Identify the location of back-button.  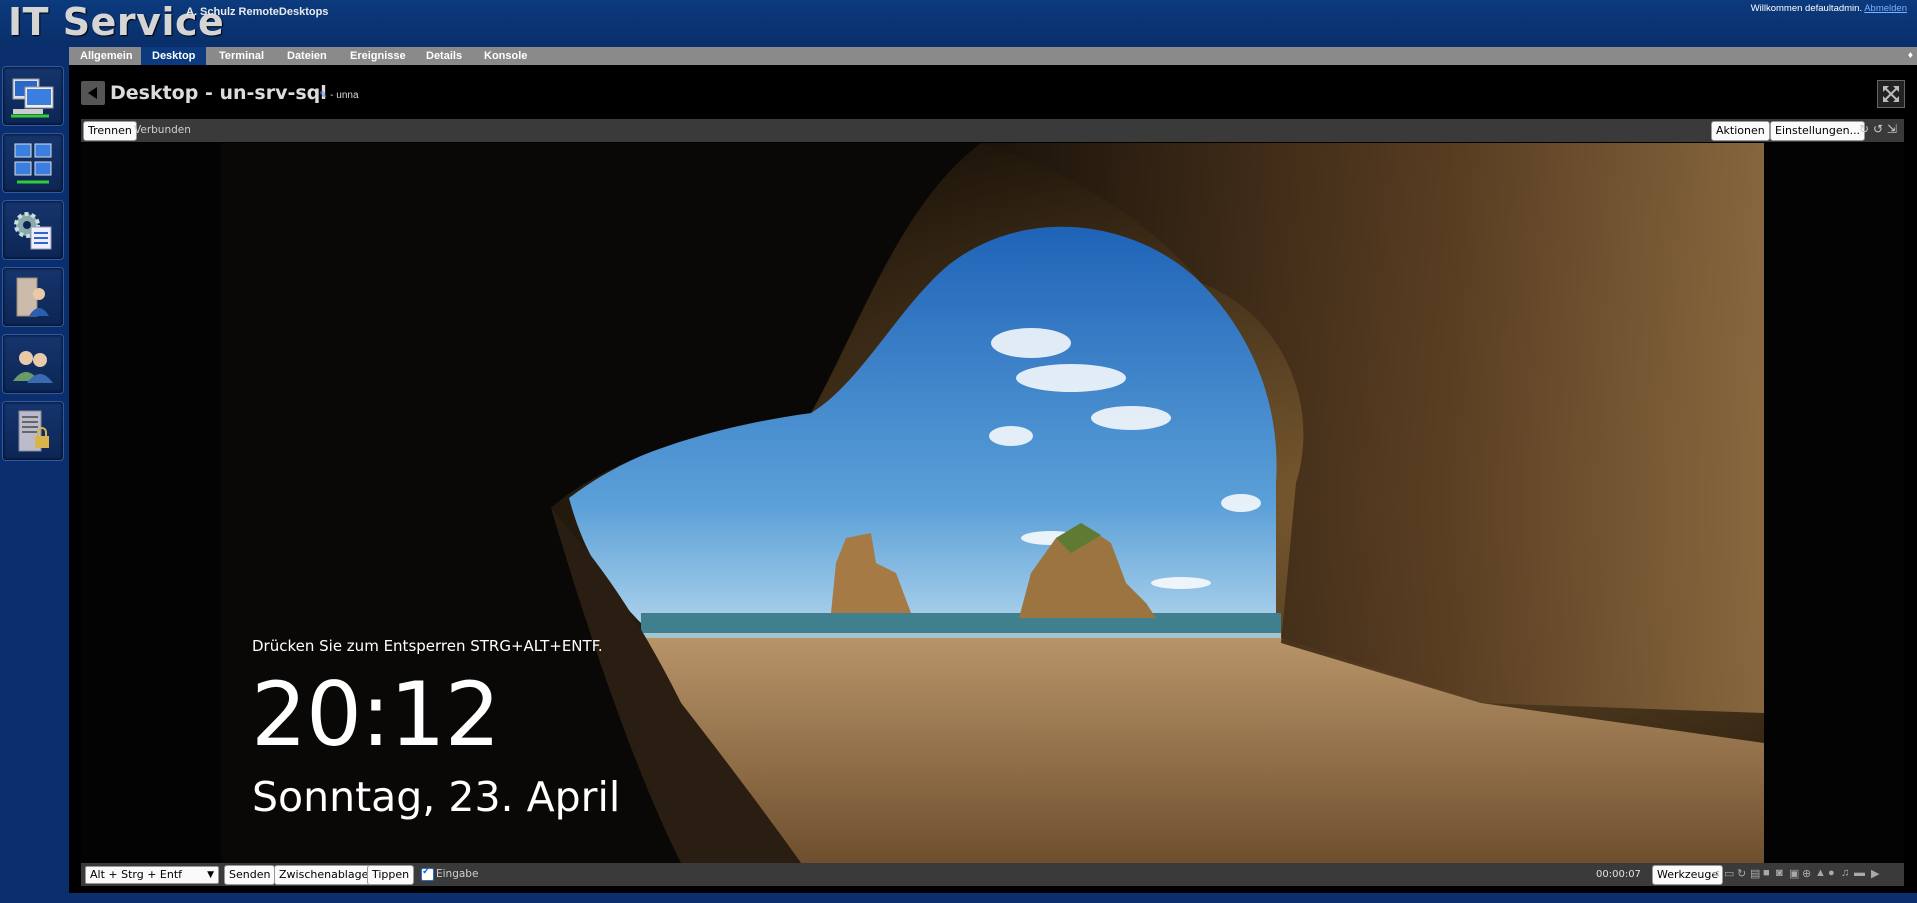
(93, 93).